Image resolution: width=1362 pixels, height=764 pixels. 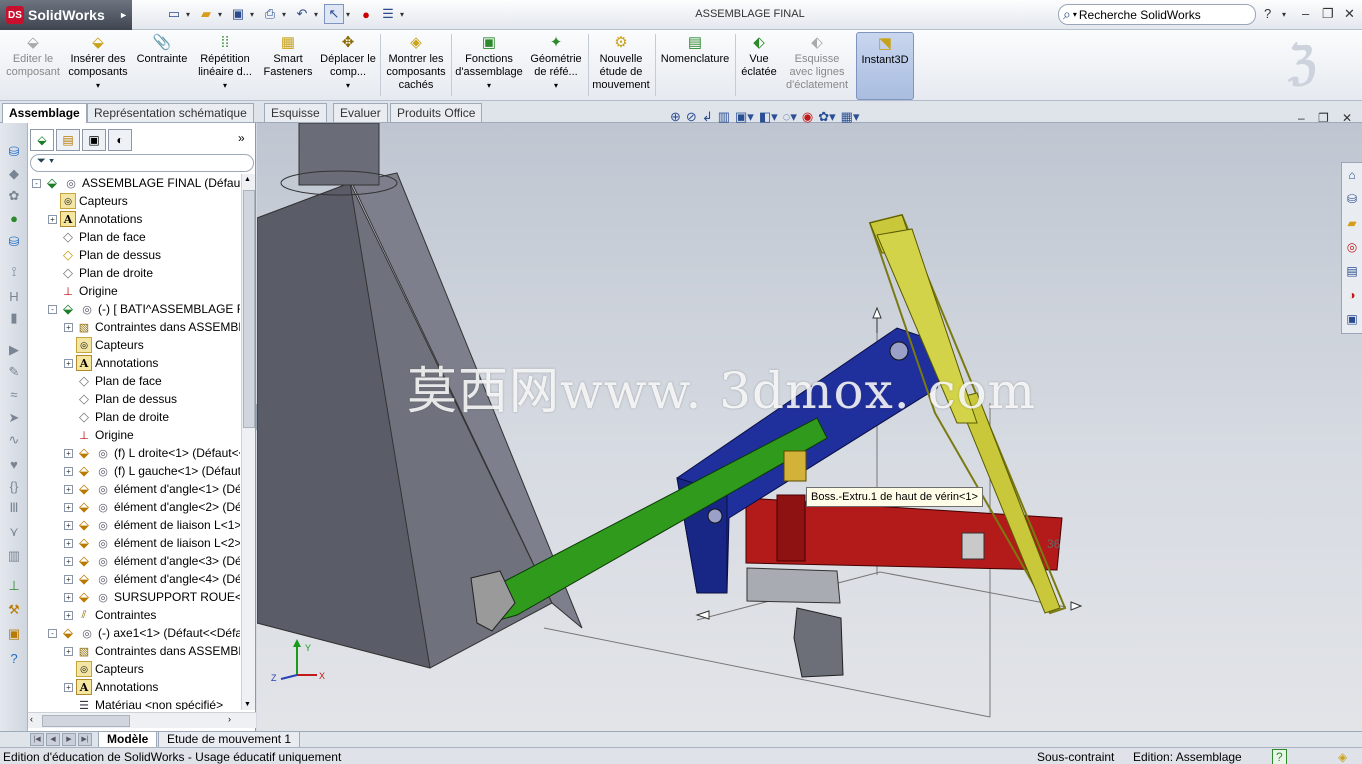 What do you see at coordinates (404, 14) in the screenshot?
I see `options-dropdown-icon: ▾` at bounding box center [404, 14].